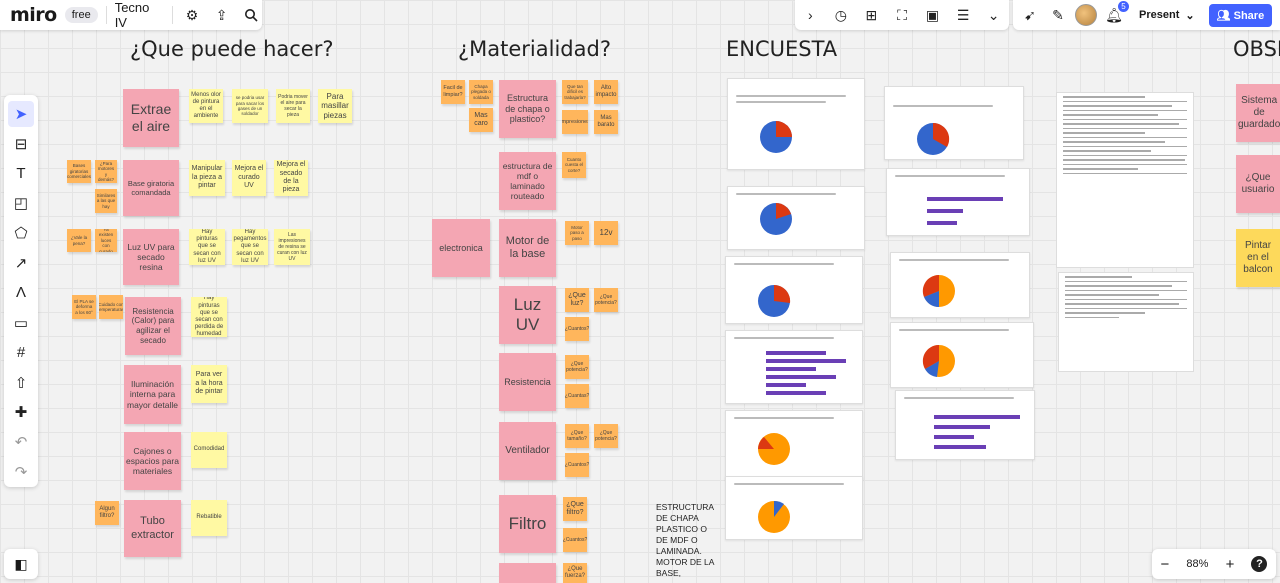  I want to click on sticky-note: 12v, so click(606, 233).